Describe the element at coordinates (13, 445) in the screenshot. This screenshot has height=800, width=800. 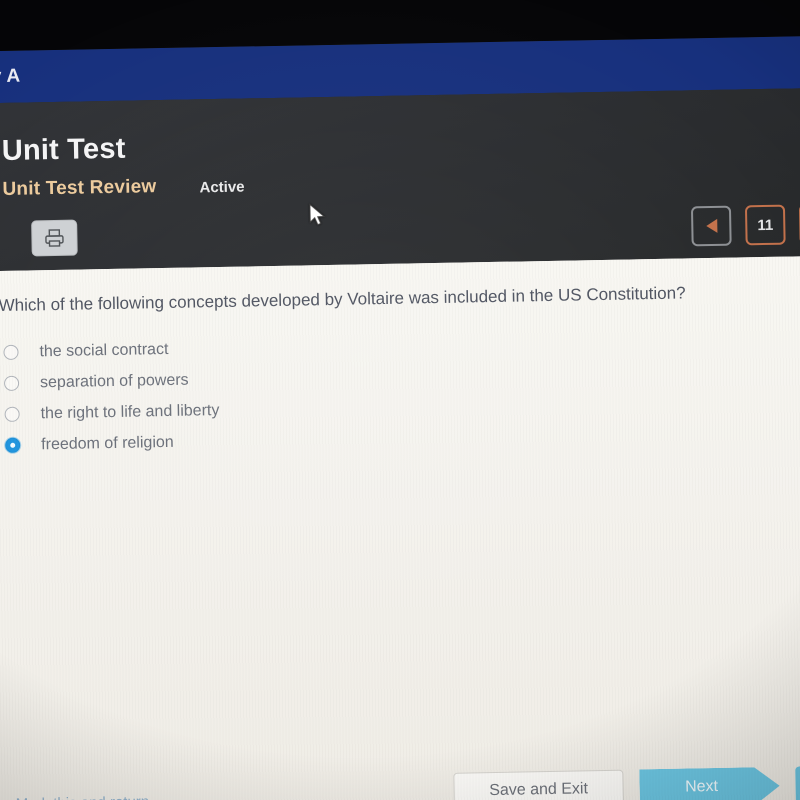
I see `radio-freedom-of-religion` at that location.